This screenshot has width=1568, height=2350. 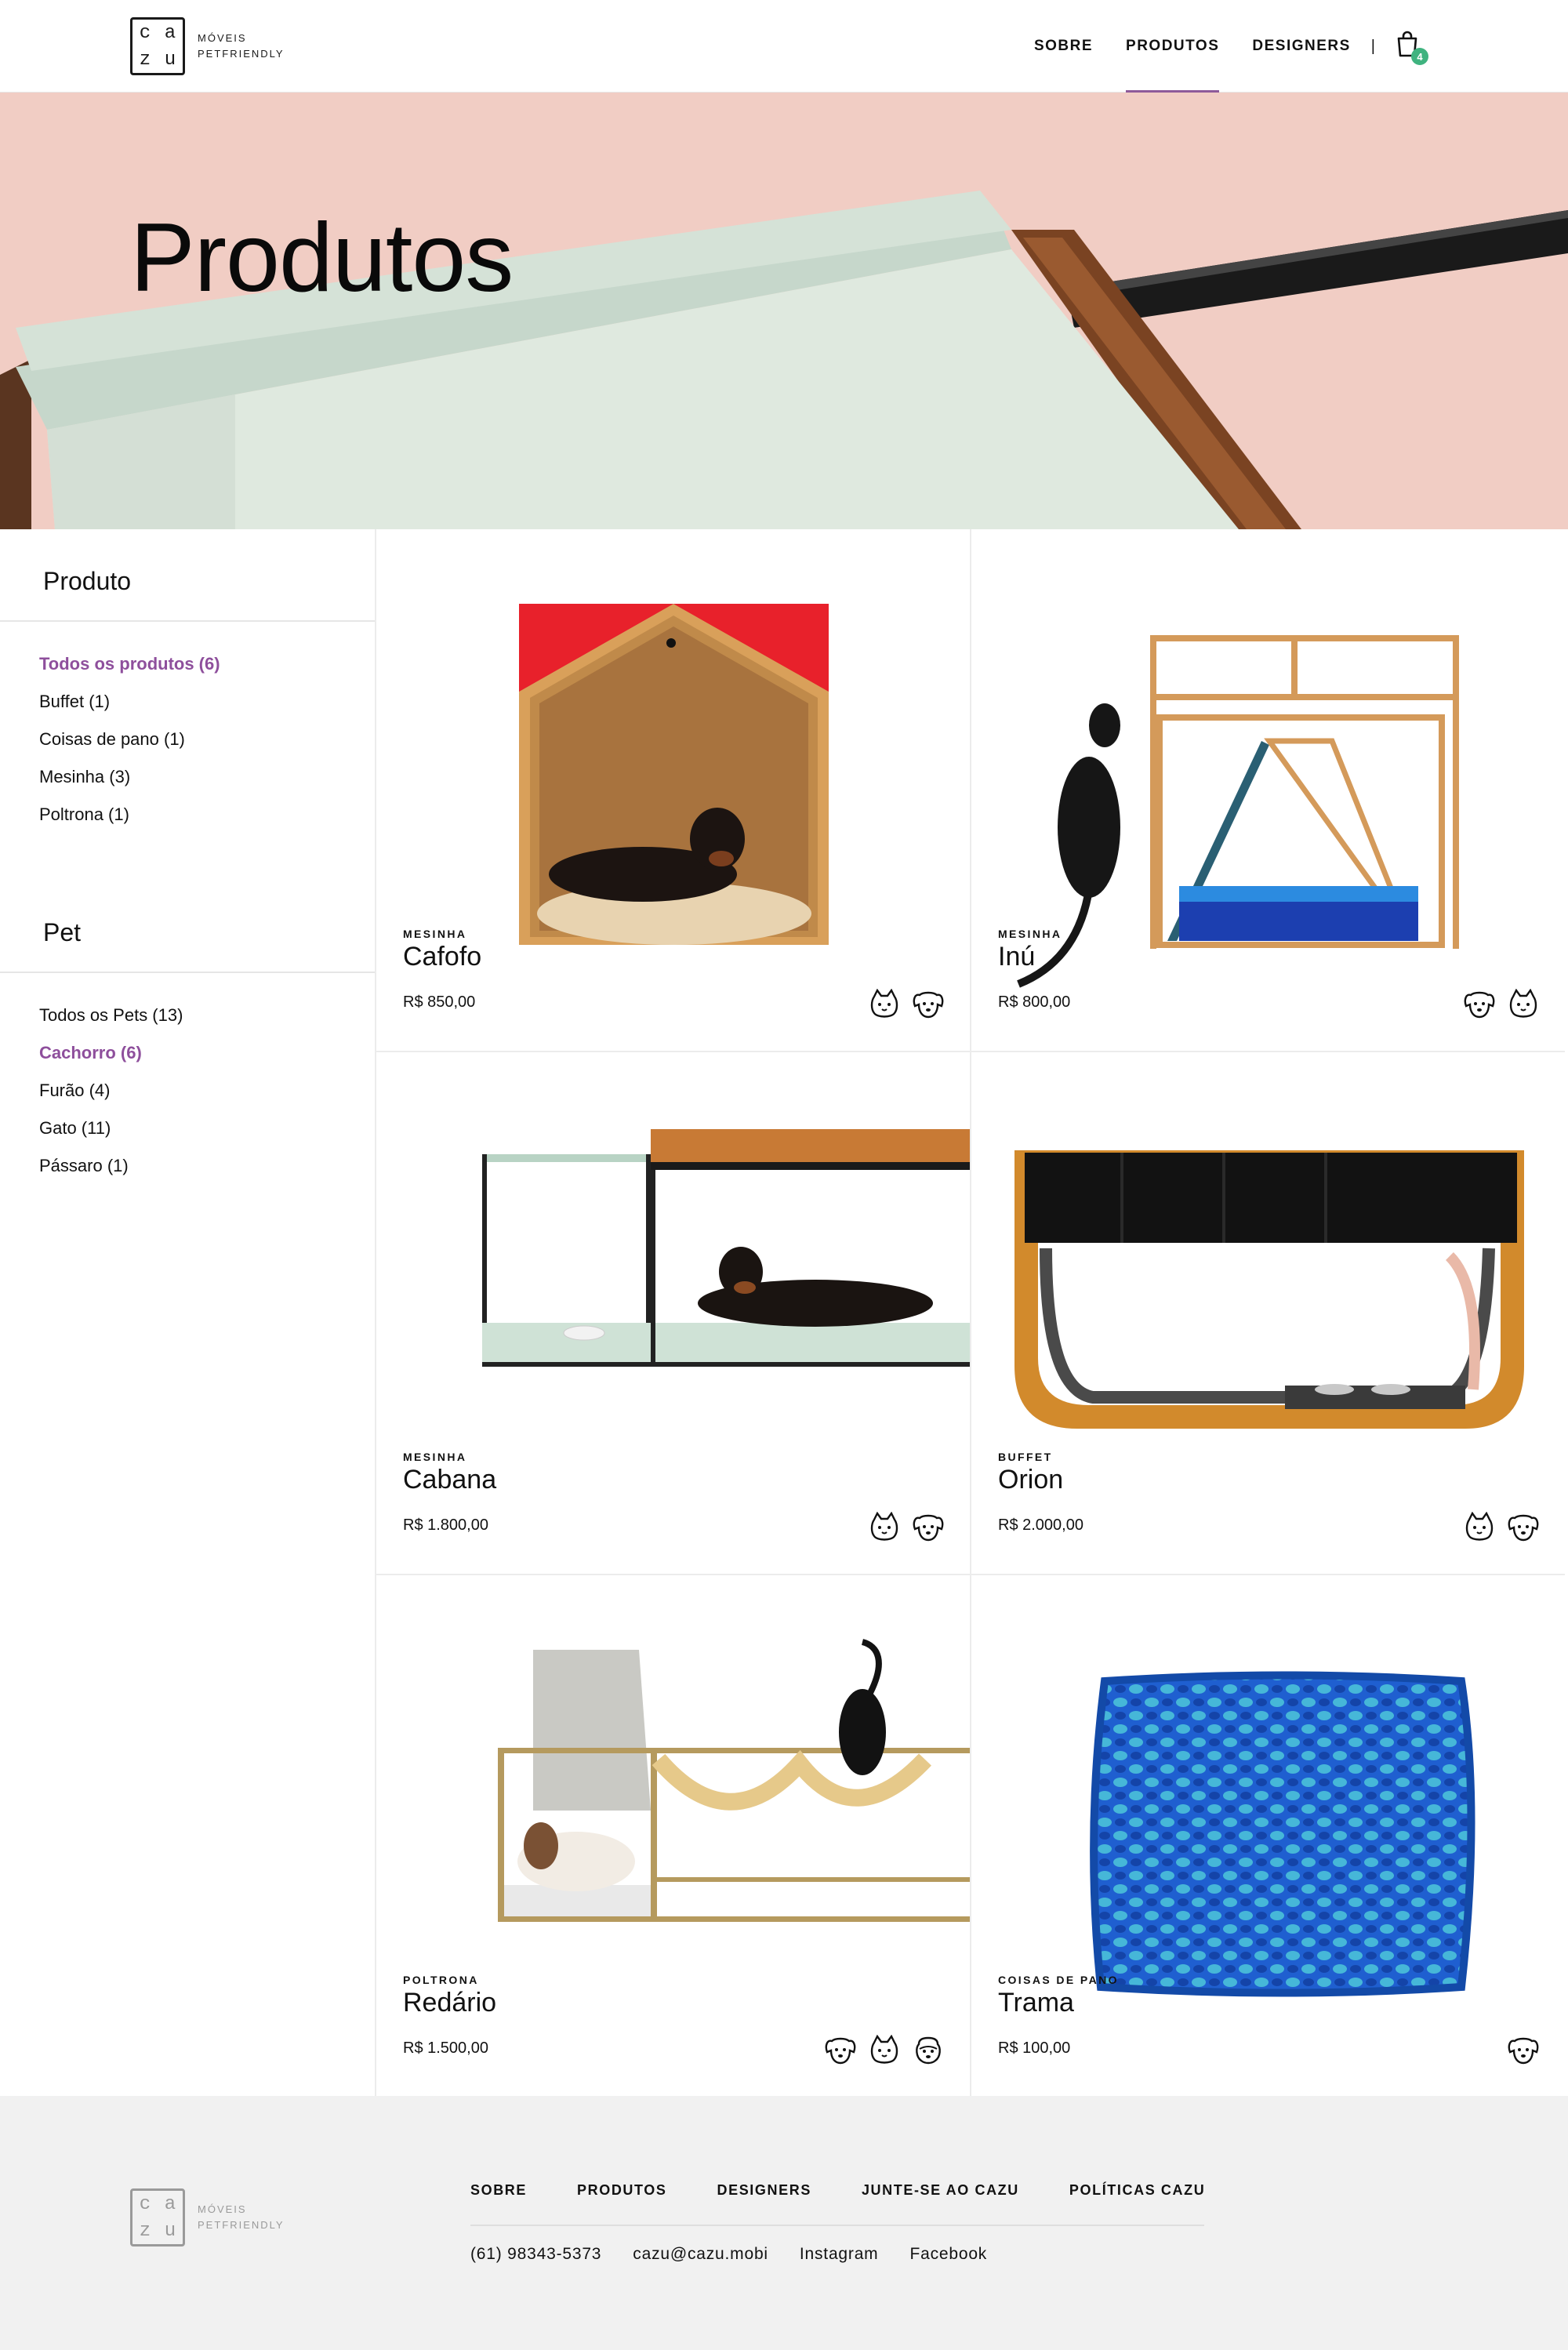 I want to click on product-category: BUFFET, so click(x=1025, y=1457).